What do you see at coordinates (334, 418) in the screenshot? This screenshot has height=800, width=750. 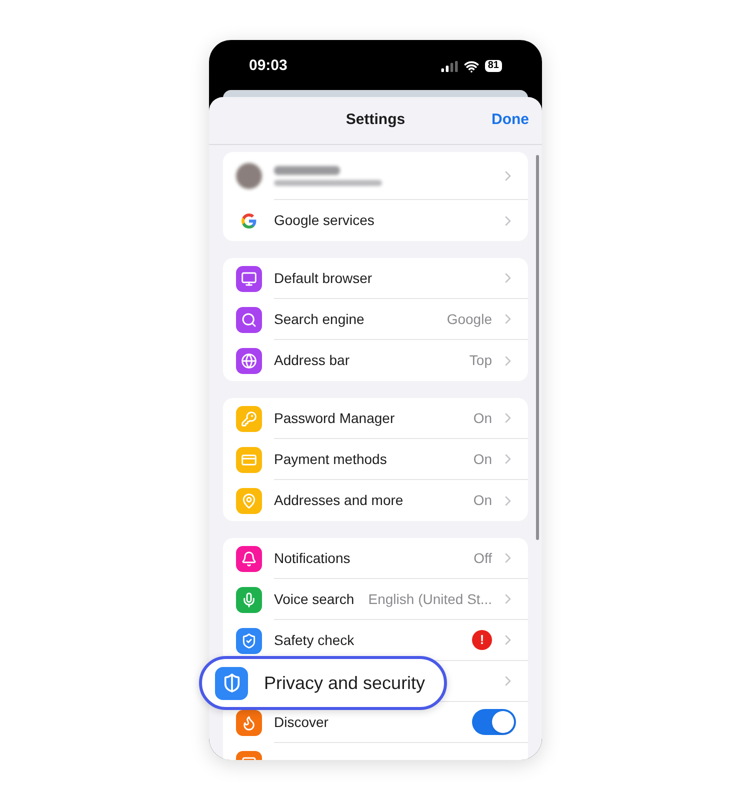 I see `row-label: Password Manager` at bounding box center [334, 418].